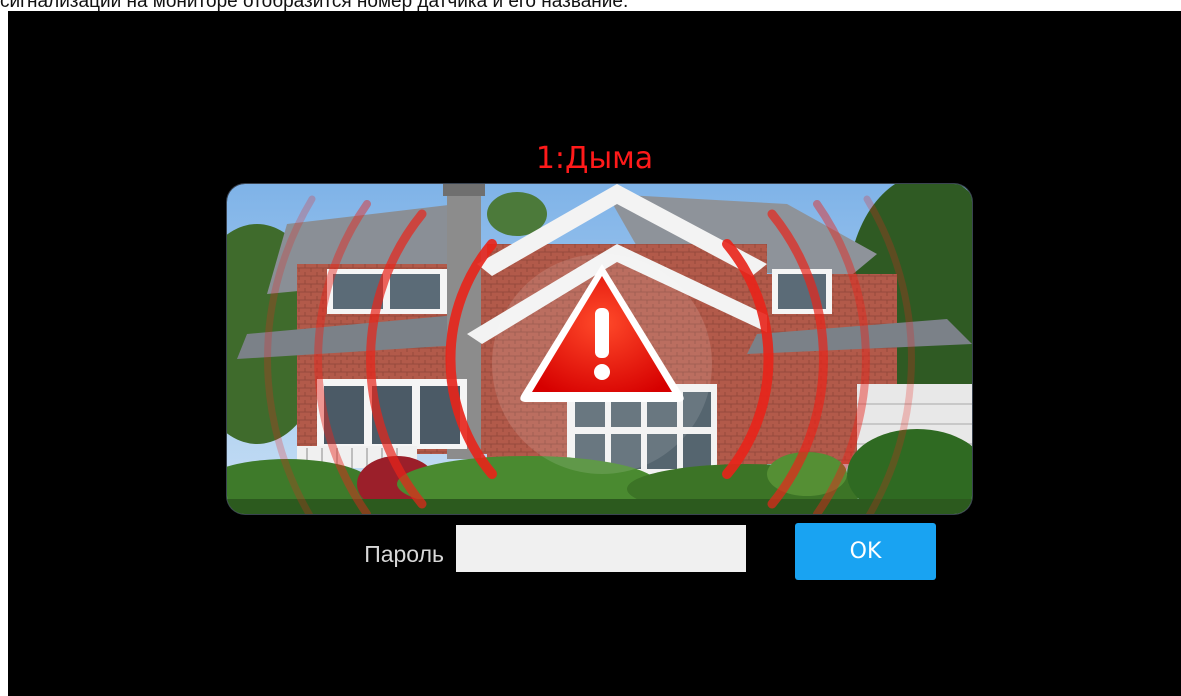  What do you see at coordinates (404, 554) in the screenshot?
I see `password-label: Пароль` at bounding box center [404, 554].